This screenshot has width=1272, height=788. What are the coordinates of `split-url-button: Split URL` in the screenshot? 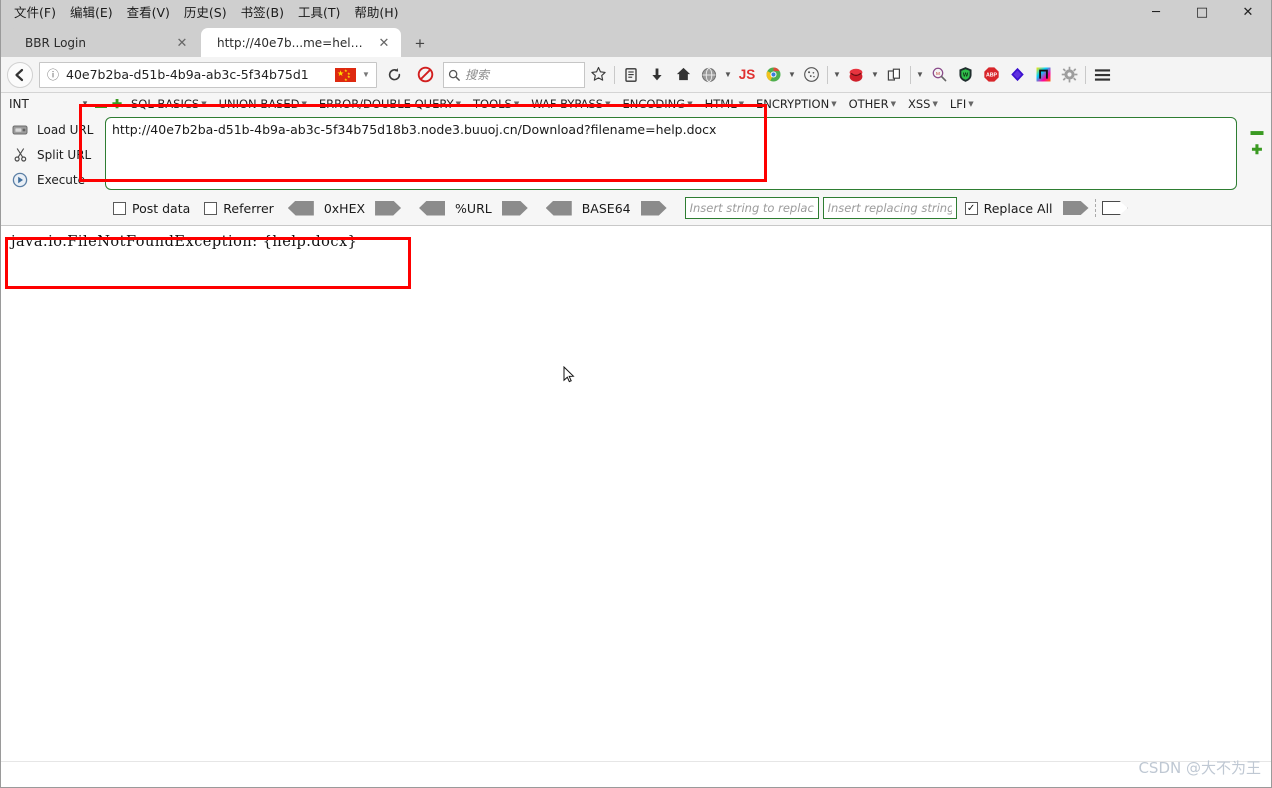 It's located at (56, 154).